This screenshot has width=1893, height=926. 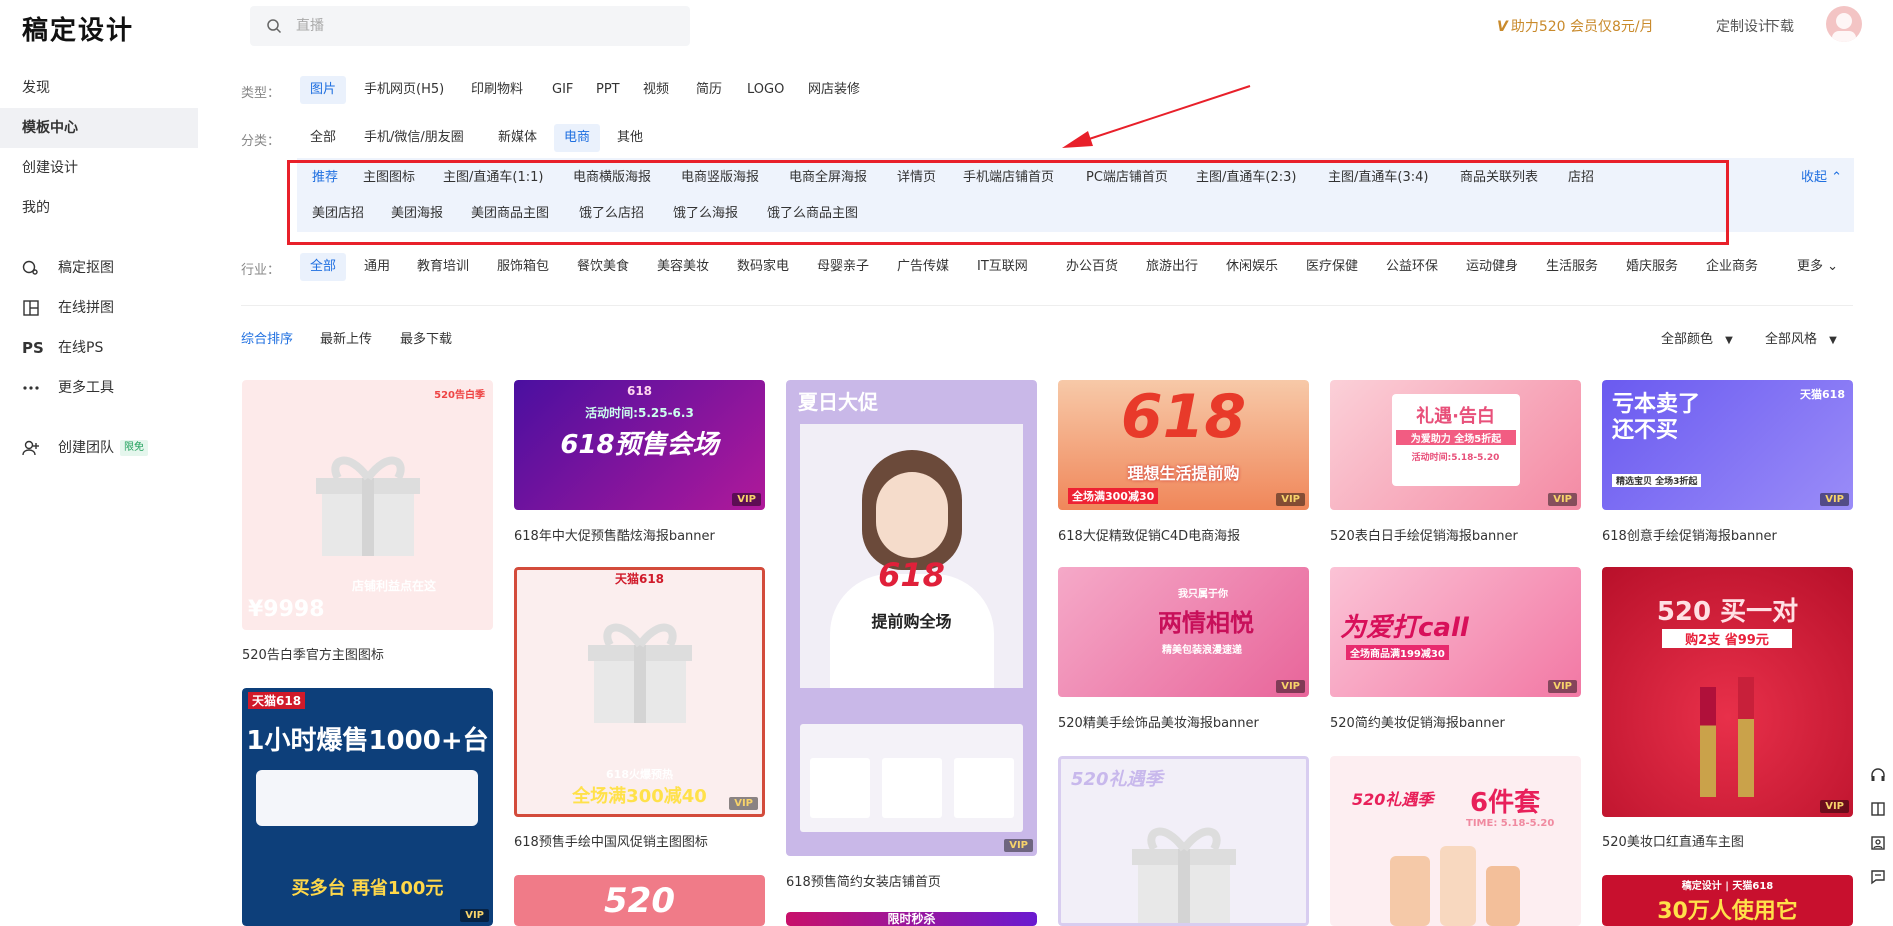 I want to click on card-headline: 礼遇·告白, so click(x=1455, y=416).